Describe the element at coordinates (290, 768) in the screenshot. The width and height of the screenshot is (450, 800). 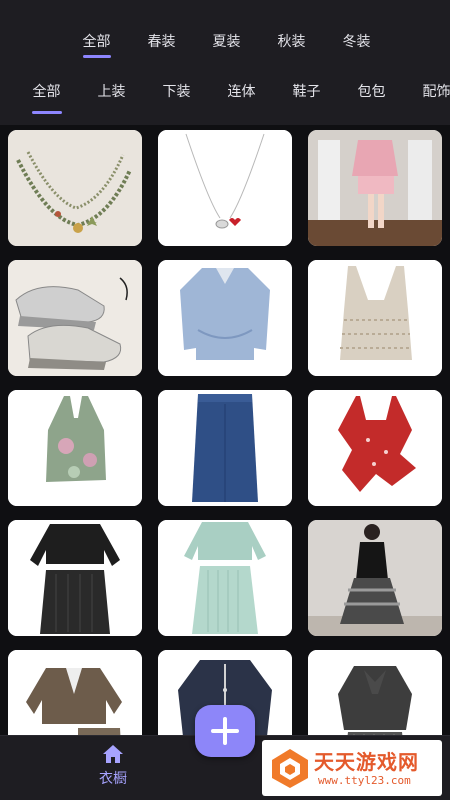
I see `watermark-logo-icon` at that location.